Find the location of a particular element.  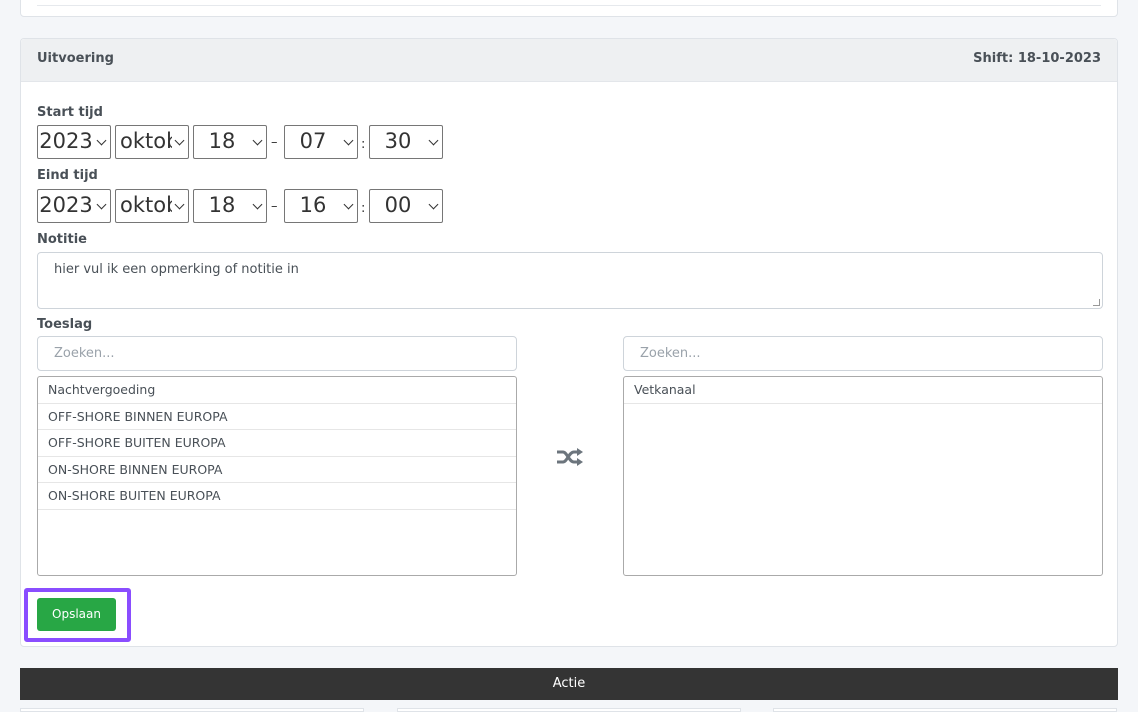

shuffle-icon is located at coordinates (570, 457).